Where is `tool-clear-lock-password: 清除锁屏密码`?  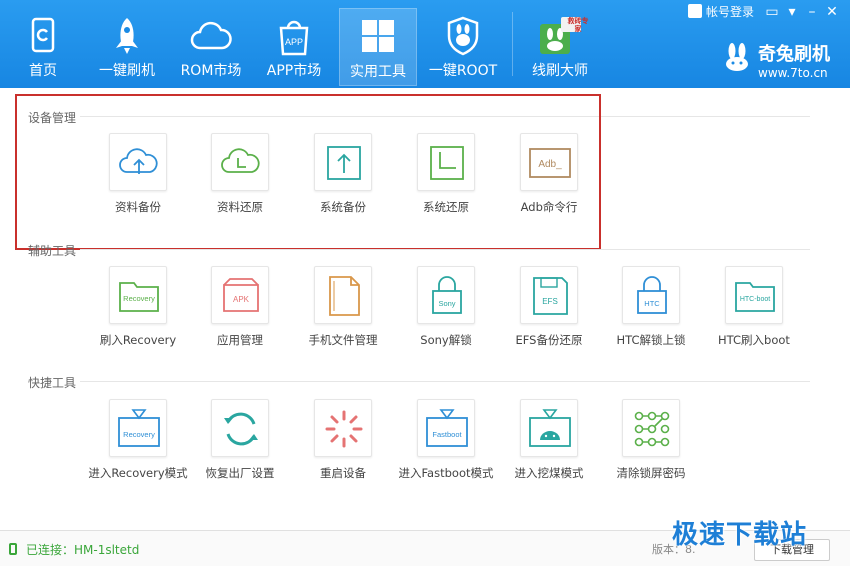
tool-clear-lock-password: 清除锁屏密码 is located at coordinates (651, 440).